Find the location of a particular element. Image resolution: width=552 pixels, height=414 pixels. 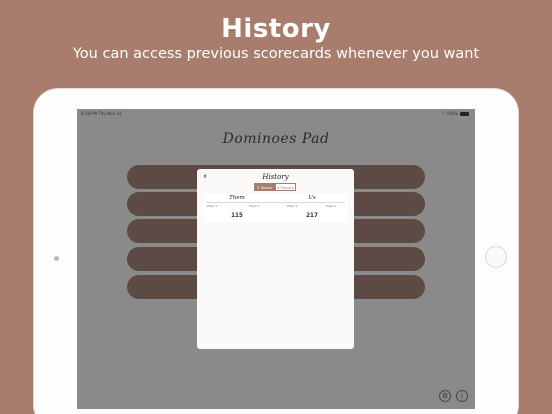

player-label: Player 1 is located at coordinates (212, 206).